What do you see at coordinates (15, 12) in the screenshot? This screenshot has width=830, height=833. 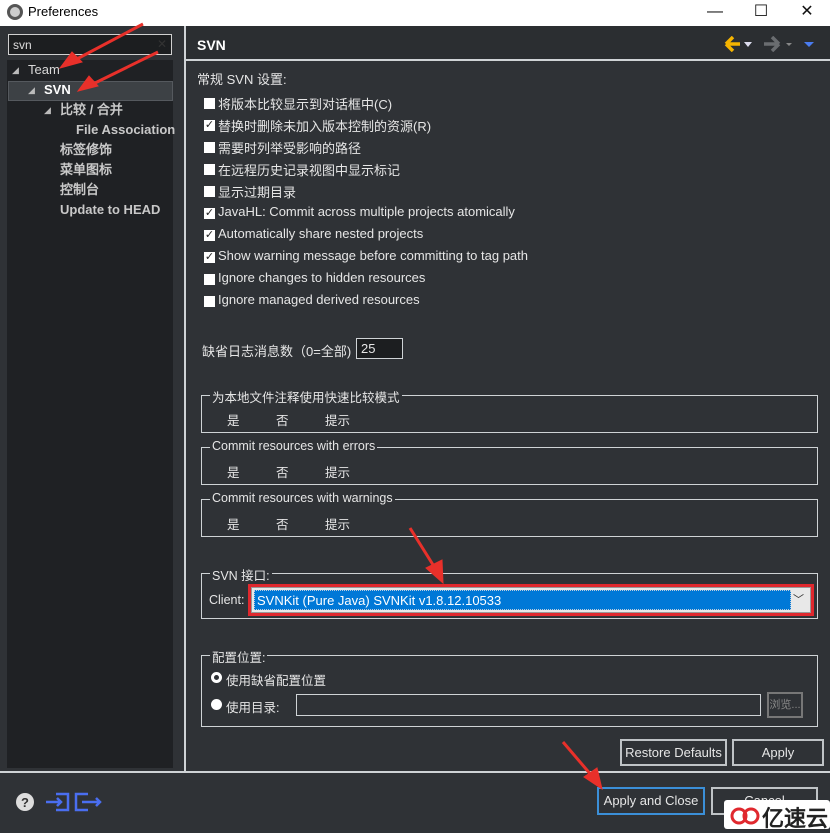 I see `app-gear-icon` at bounding box center [15, 12].